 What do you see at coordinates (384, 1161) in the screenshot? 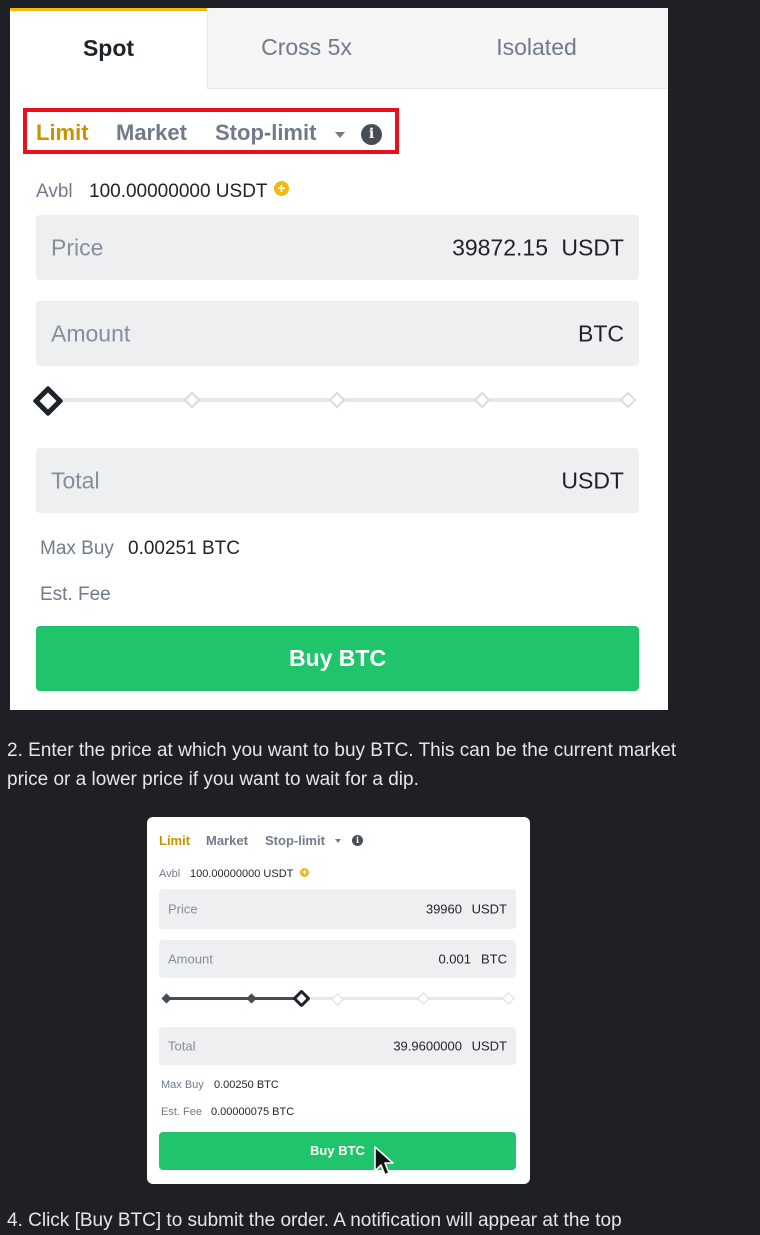
I see `mouse-cursor-icon` at bounding box center [384, 1161].